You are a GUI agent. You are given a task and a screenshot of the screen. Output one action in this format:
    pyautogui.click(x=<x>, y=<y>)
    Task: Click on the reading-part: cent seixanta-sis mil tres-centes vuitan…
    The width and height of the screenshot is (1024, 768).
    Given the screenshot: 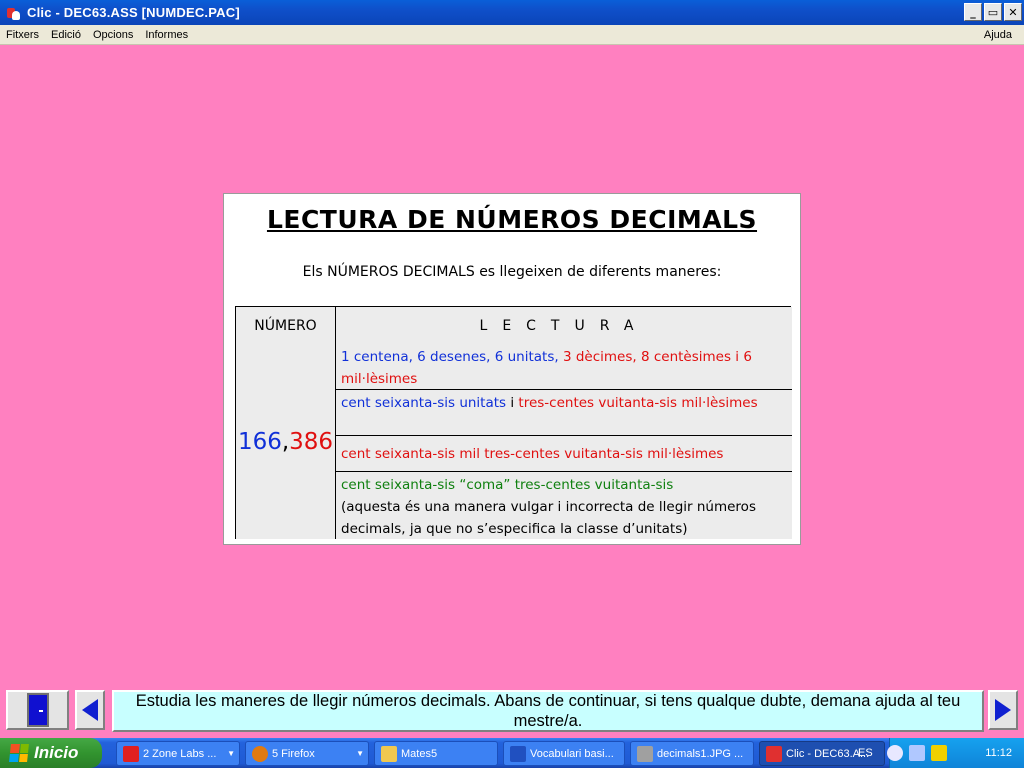 What is the action you would take?
    pyautogui.click(x=532, y=453)
    